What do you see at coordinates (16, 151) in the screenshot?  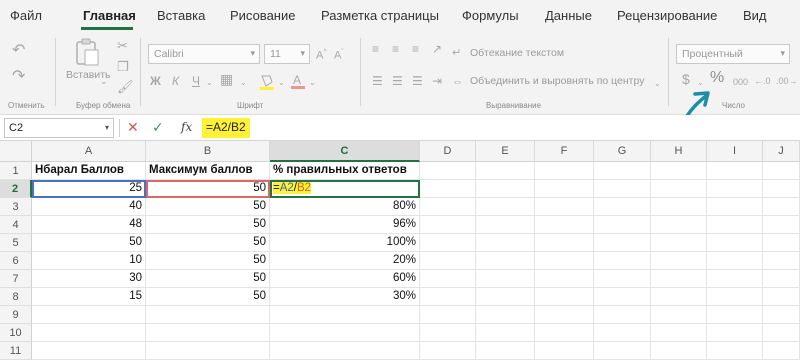 I see `select-all-button` at bounding box center [16, 151].